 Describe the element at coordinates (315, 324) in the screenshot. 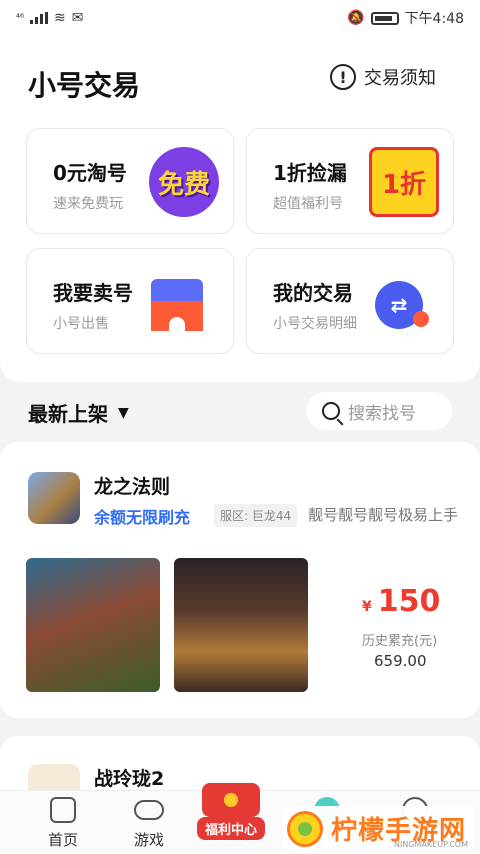

I see `card-subtitle: 小号交易明细` at that location.